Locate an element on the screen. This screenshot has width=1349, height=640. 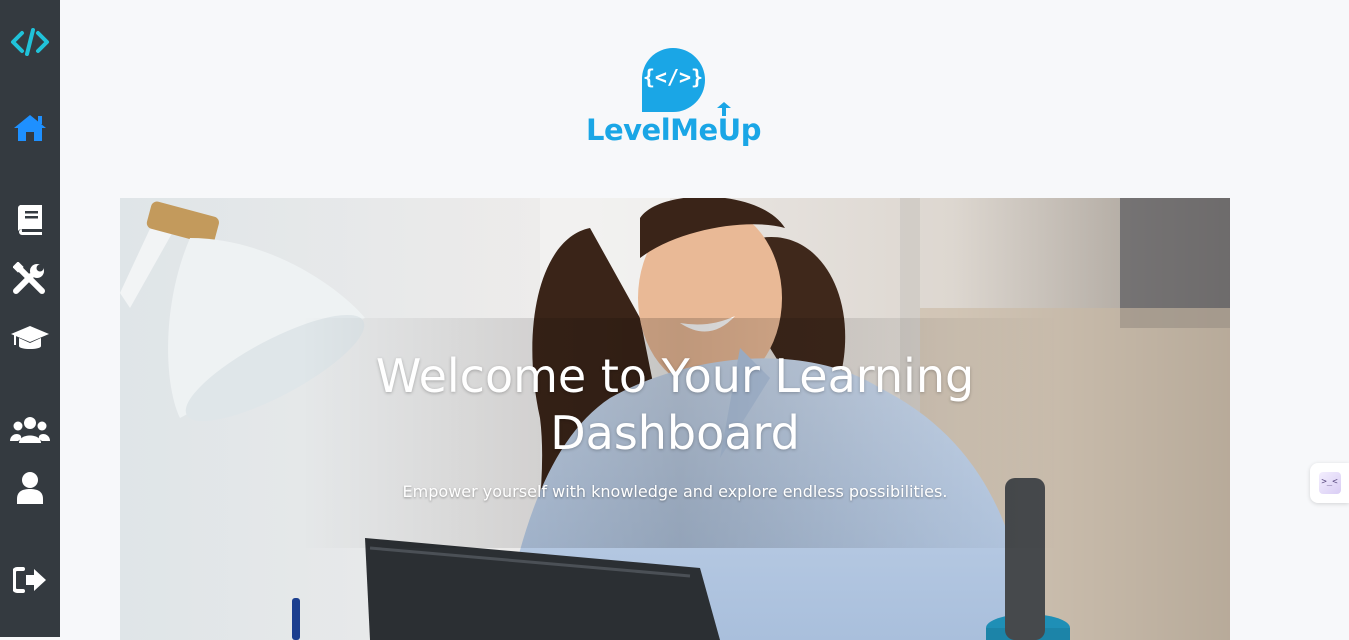
hero-title-line-1: Welcome to Your Learning is located at coordinates (675, 376).